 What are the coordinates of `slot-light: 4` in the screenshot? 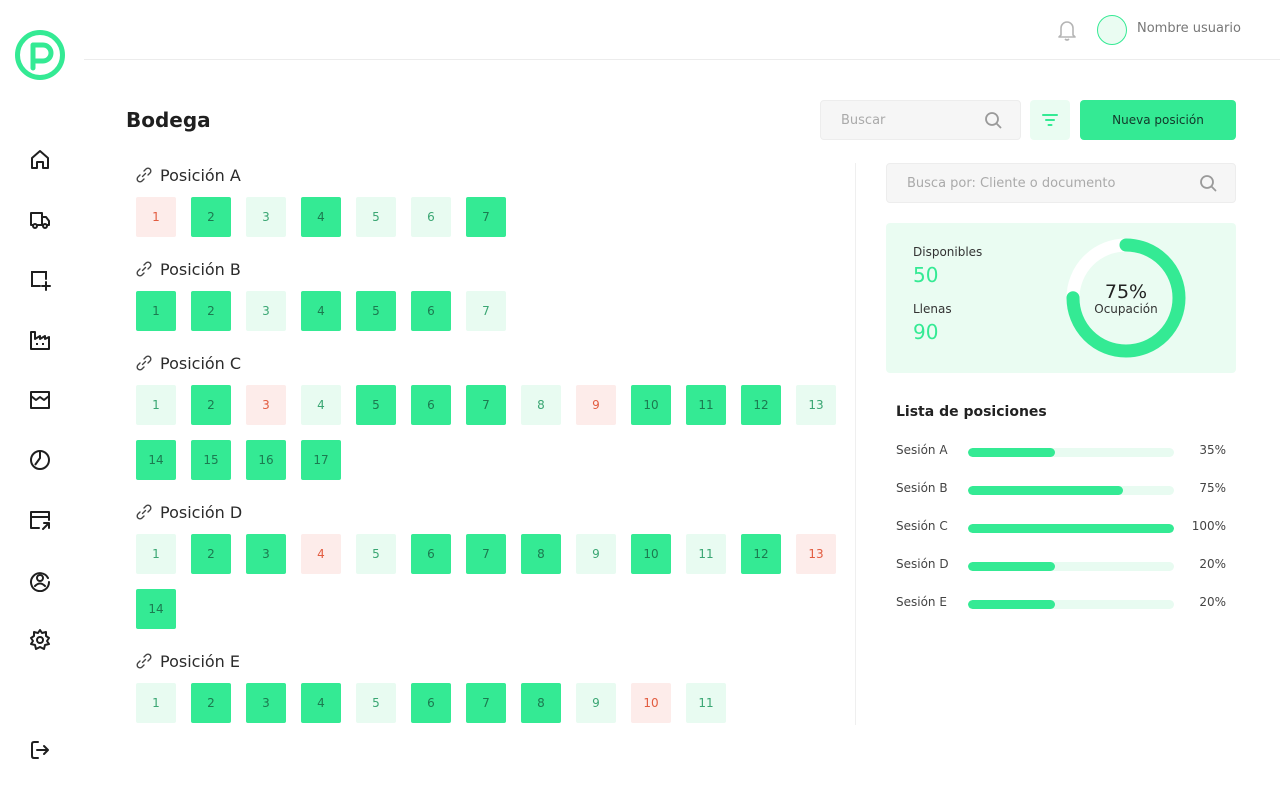 It's located at (321, 405).